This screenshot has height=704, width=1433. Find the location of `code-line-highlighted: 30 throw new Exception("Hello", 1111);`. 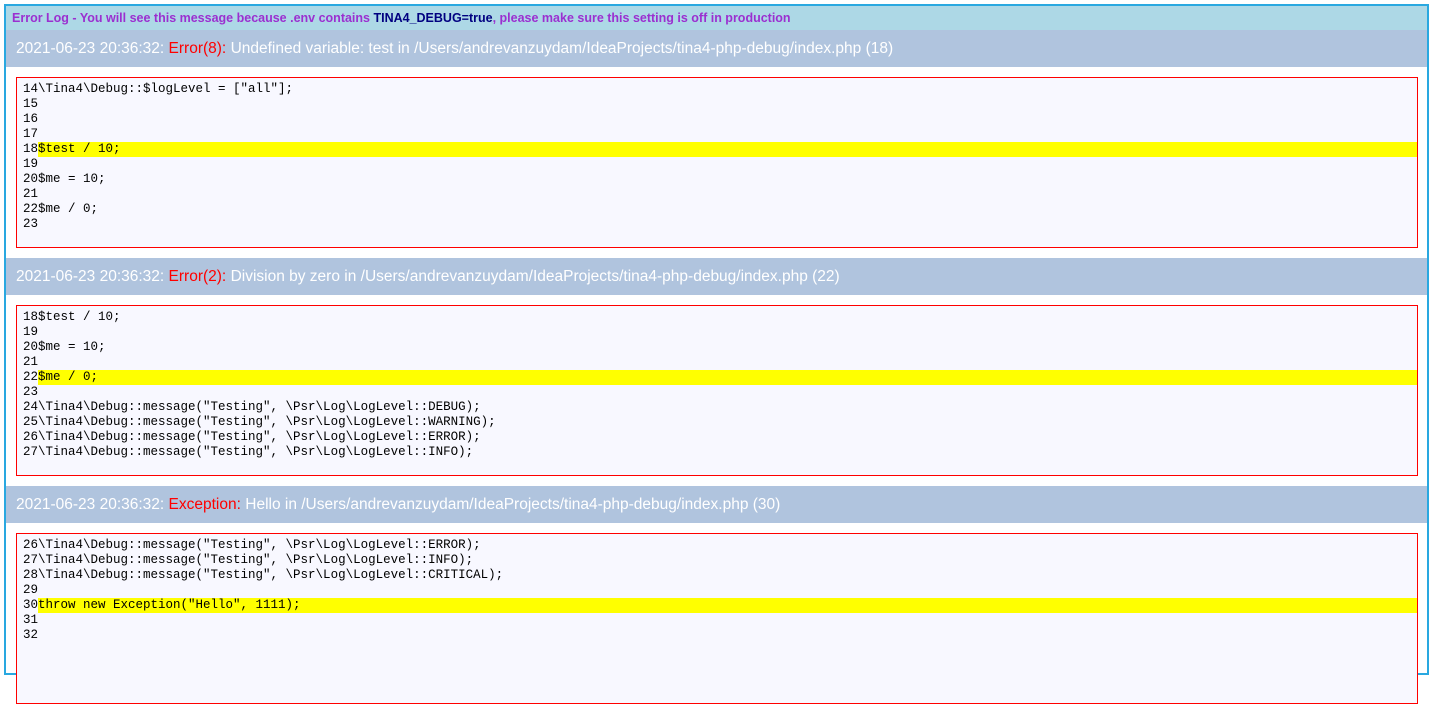

code-line-highlighted: 30 throw new Exception("Hello", 1111); is located at coordinates (717, 605).